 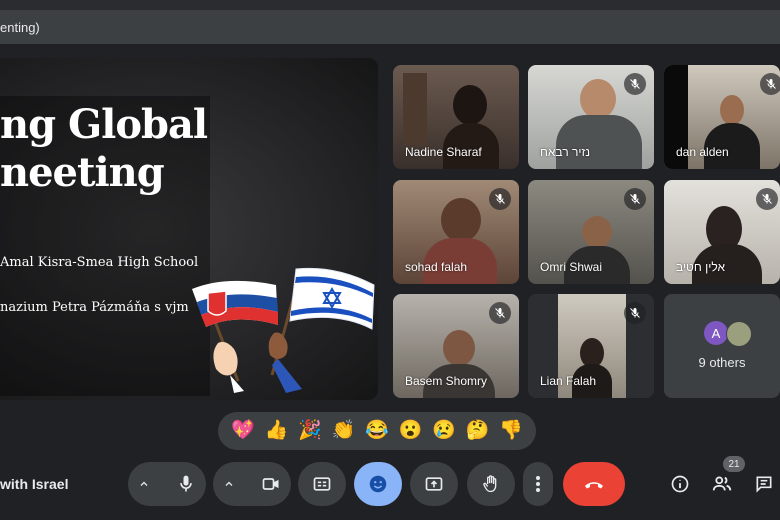 I want to click on captions-icon, so click(x=322, y=484).